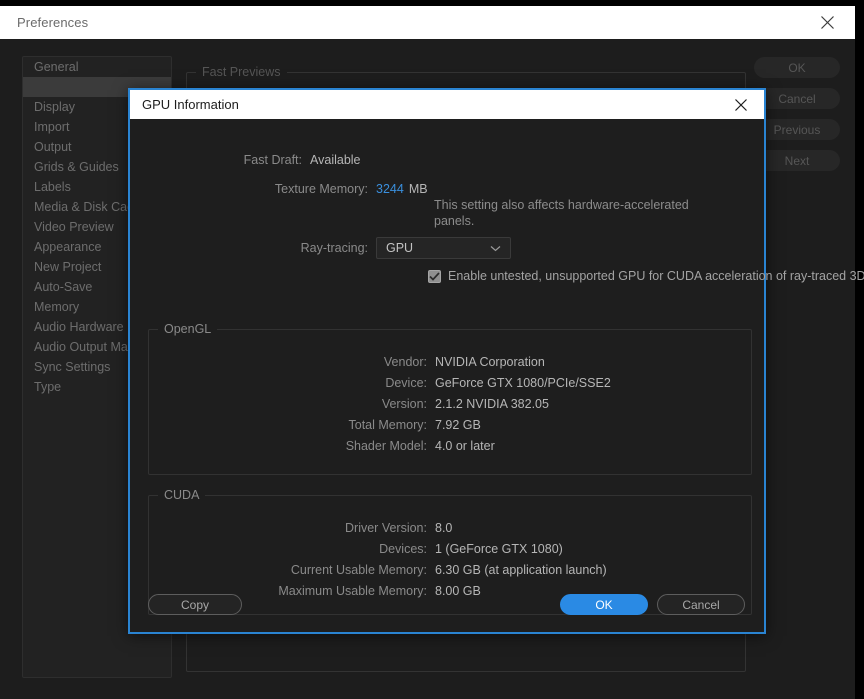 Image resolution: width=864 pixels, height=699 pixels. Describe the element at coordinates (388, 425) in the screenshot. I see `spec-label: Total Memory:` at that location.